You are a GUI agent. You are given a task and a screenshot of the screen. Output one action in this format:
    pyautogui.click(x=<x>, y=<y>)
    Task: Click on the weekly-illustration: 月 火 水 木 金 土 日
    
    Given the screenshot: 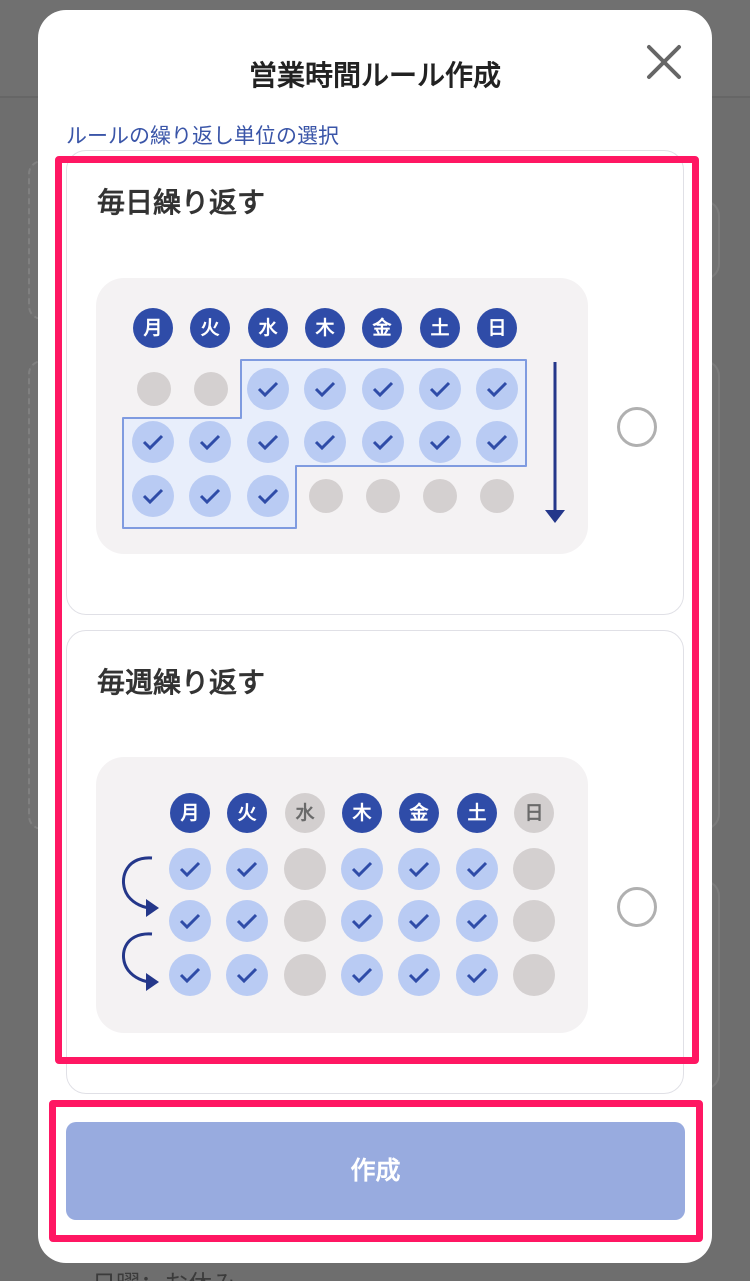 What is the action you would take?
    pyautogui.click(x=342, y=895)
    